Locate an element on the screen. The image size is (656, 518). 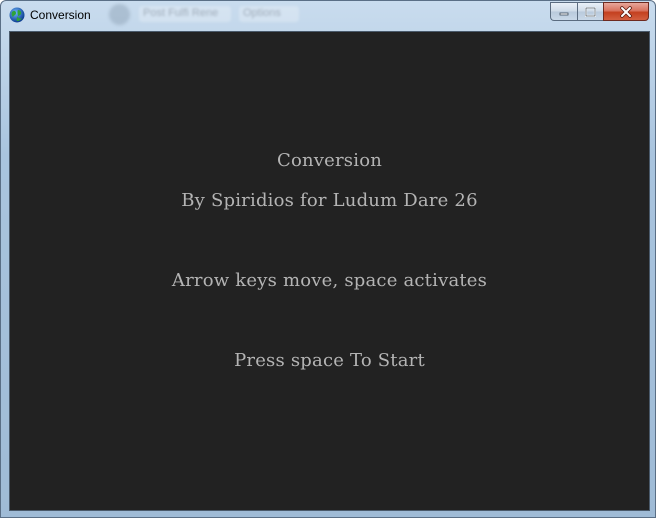
background-taskbar-item: Options is located at coordinates (269, 14).